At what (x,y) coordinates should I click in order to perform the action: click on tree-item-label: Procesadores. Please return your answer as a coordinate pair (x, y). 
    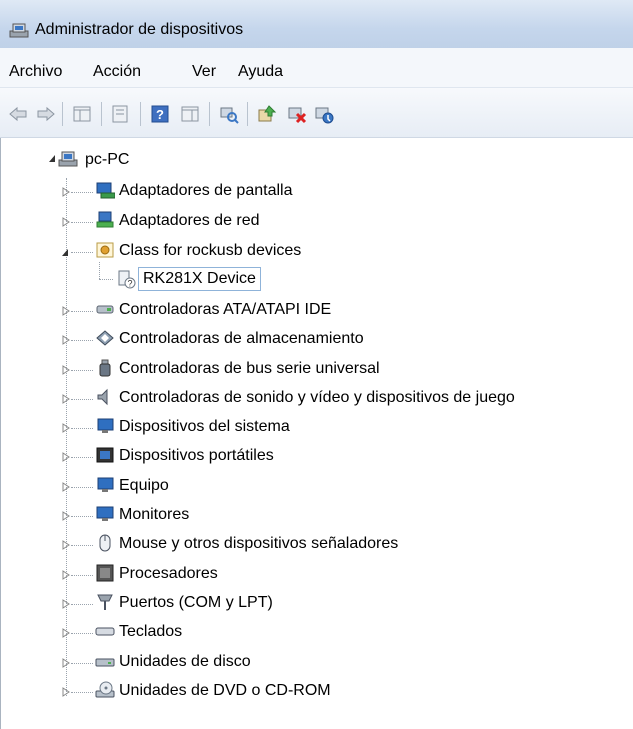
    Looking at the image, I should click on (168, 573).